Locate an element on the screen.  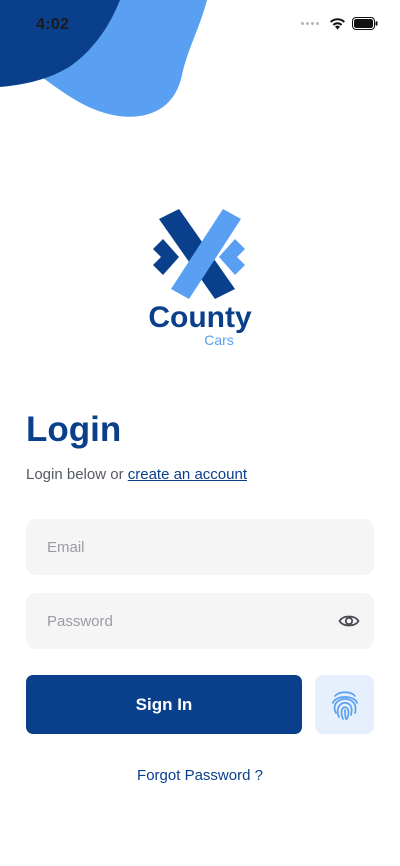
cellular-signal-icon is located at coordinates (310, 23).